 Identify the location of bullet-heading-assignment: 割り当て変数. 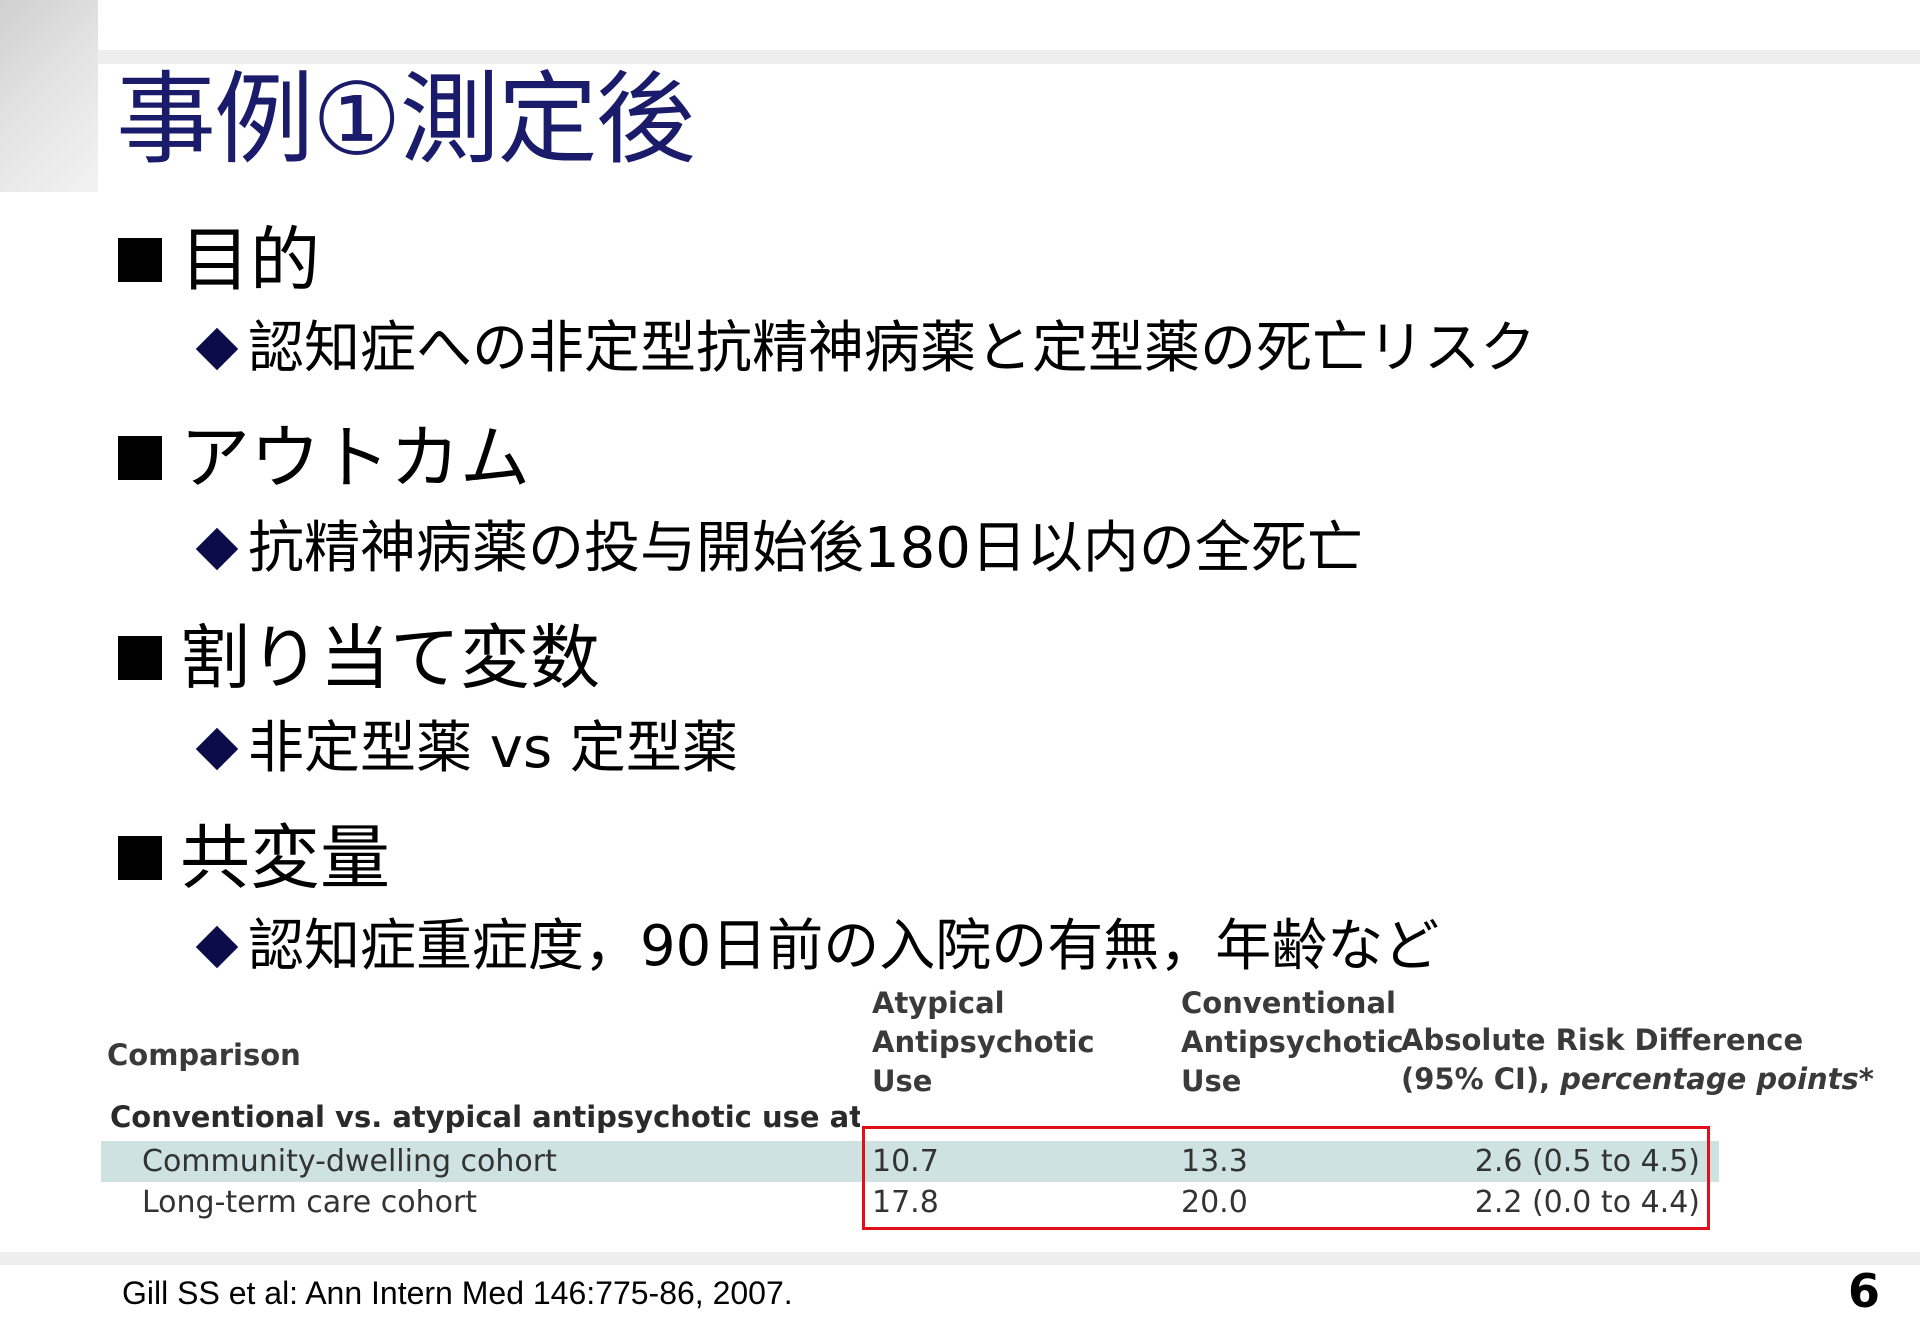
(359, 658).